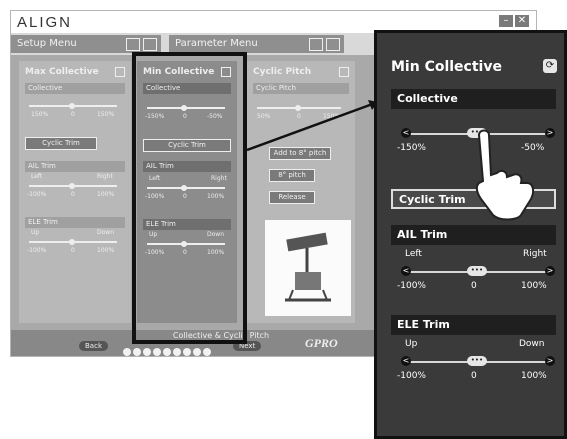 This screenshot has height=439, width=567. What do you see at coordinates (532, 344) in the screenshot?
I see `ele-down-label: Down` at bounding box center [532, 344].